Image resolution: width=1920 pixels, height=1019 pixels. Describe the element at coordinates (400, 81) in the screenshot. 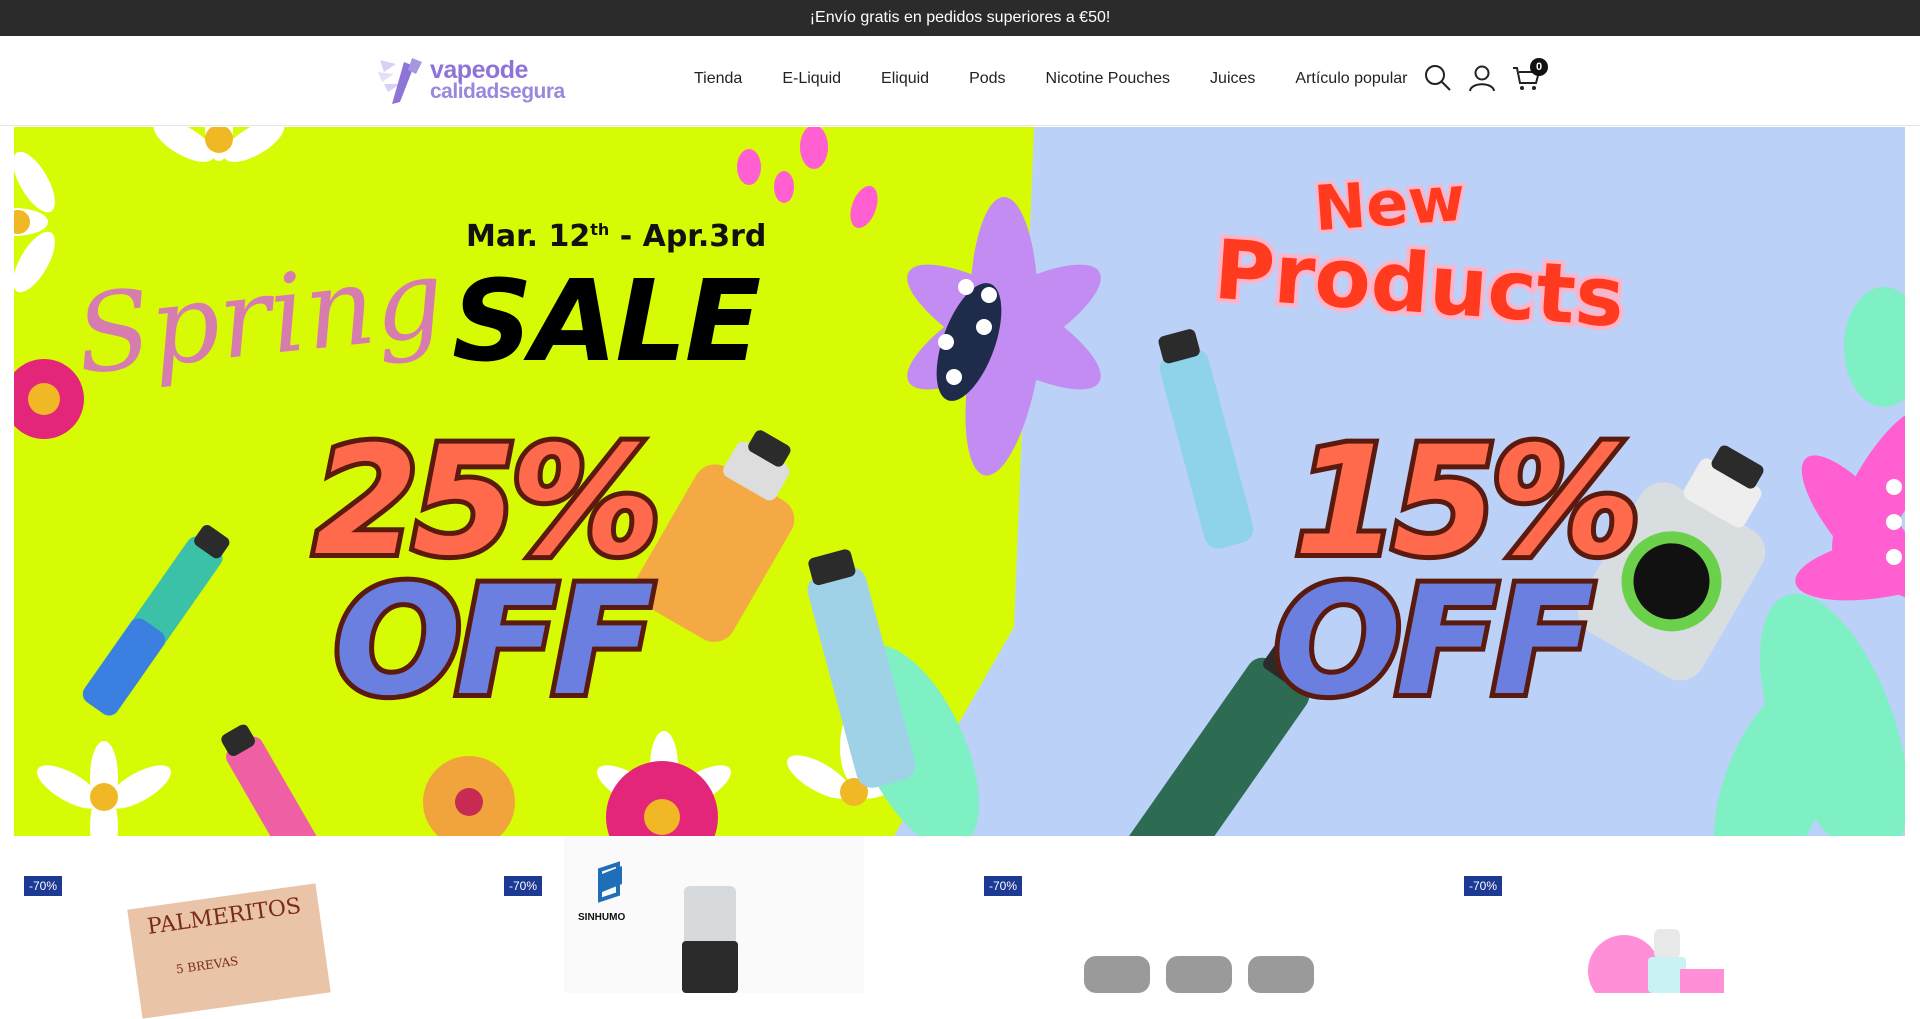

I see `logo-mark-icon` at that location.